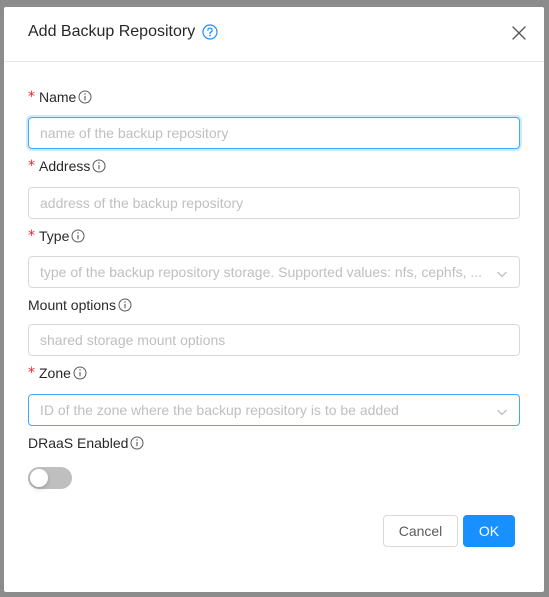  I want to click on draas-enabled-label: DRaaS Enabled, so click(86, 443).